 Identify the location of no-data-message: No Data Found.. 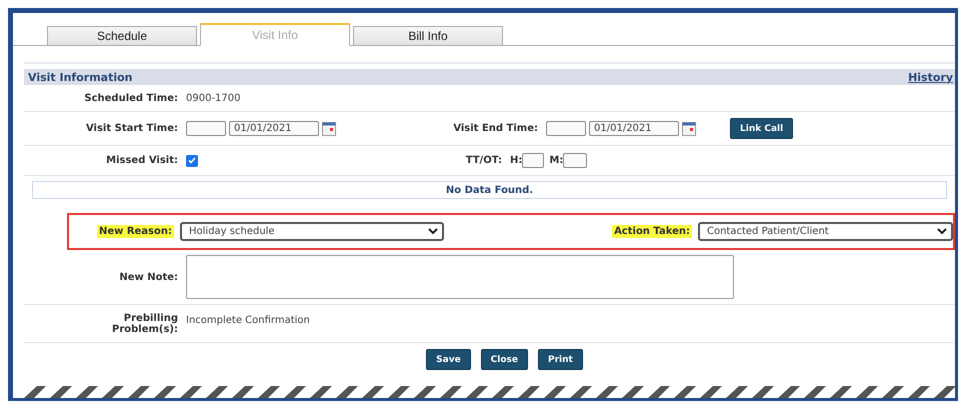
(489, 190).